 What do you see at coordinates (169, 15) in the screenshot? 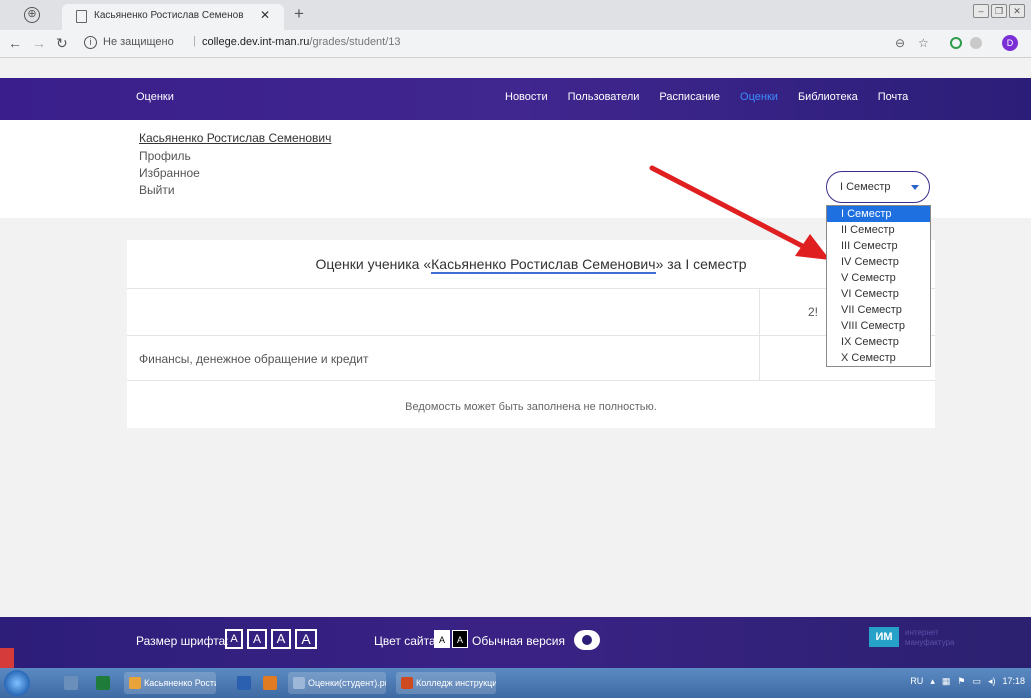
I see `tab-title: Касьяненко Ростислав Семенов` at bounding box center [169, 15].